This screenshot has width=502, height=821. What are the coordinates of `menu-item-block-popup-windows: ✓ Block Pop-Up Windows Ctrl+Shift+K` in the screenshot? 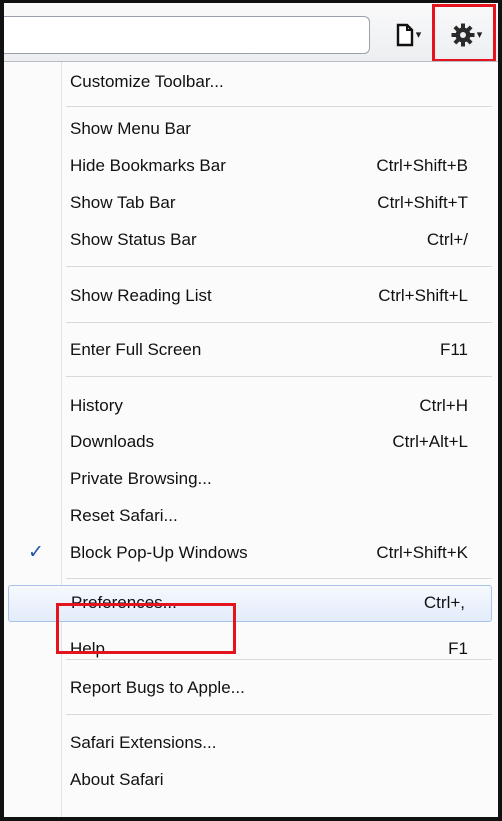 It's located at (251, 553).